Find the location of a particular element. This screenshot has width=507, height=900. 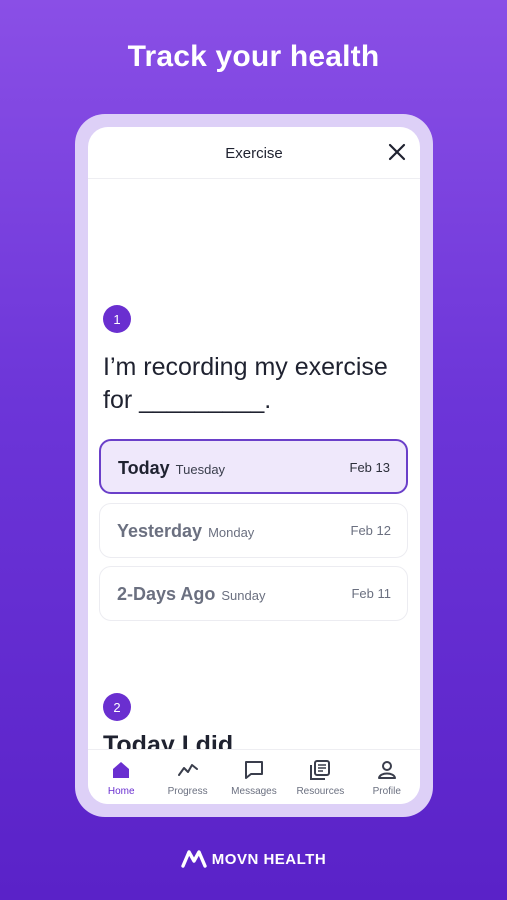

tab-home: Home is located at coordinates (121, 777).